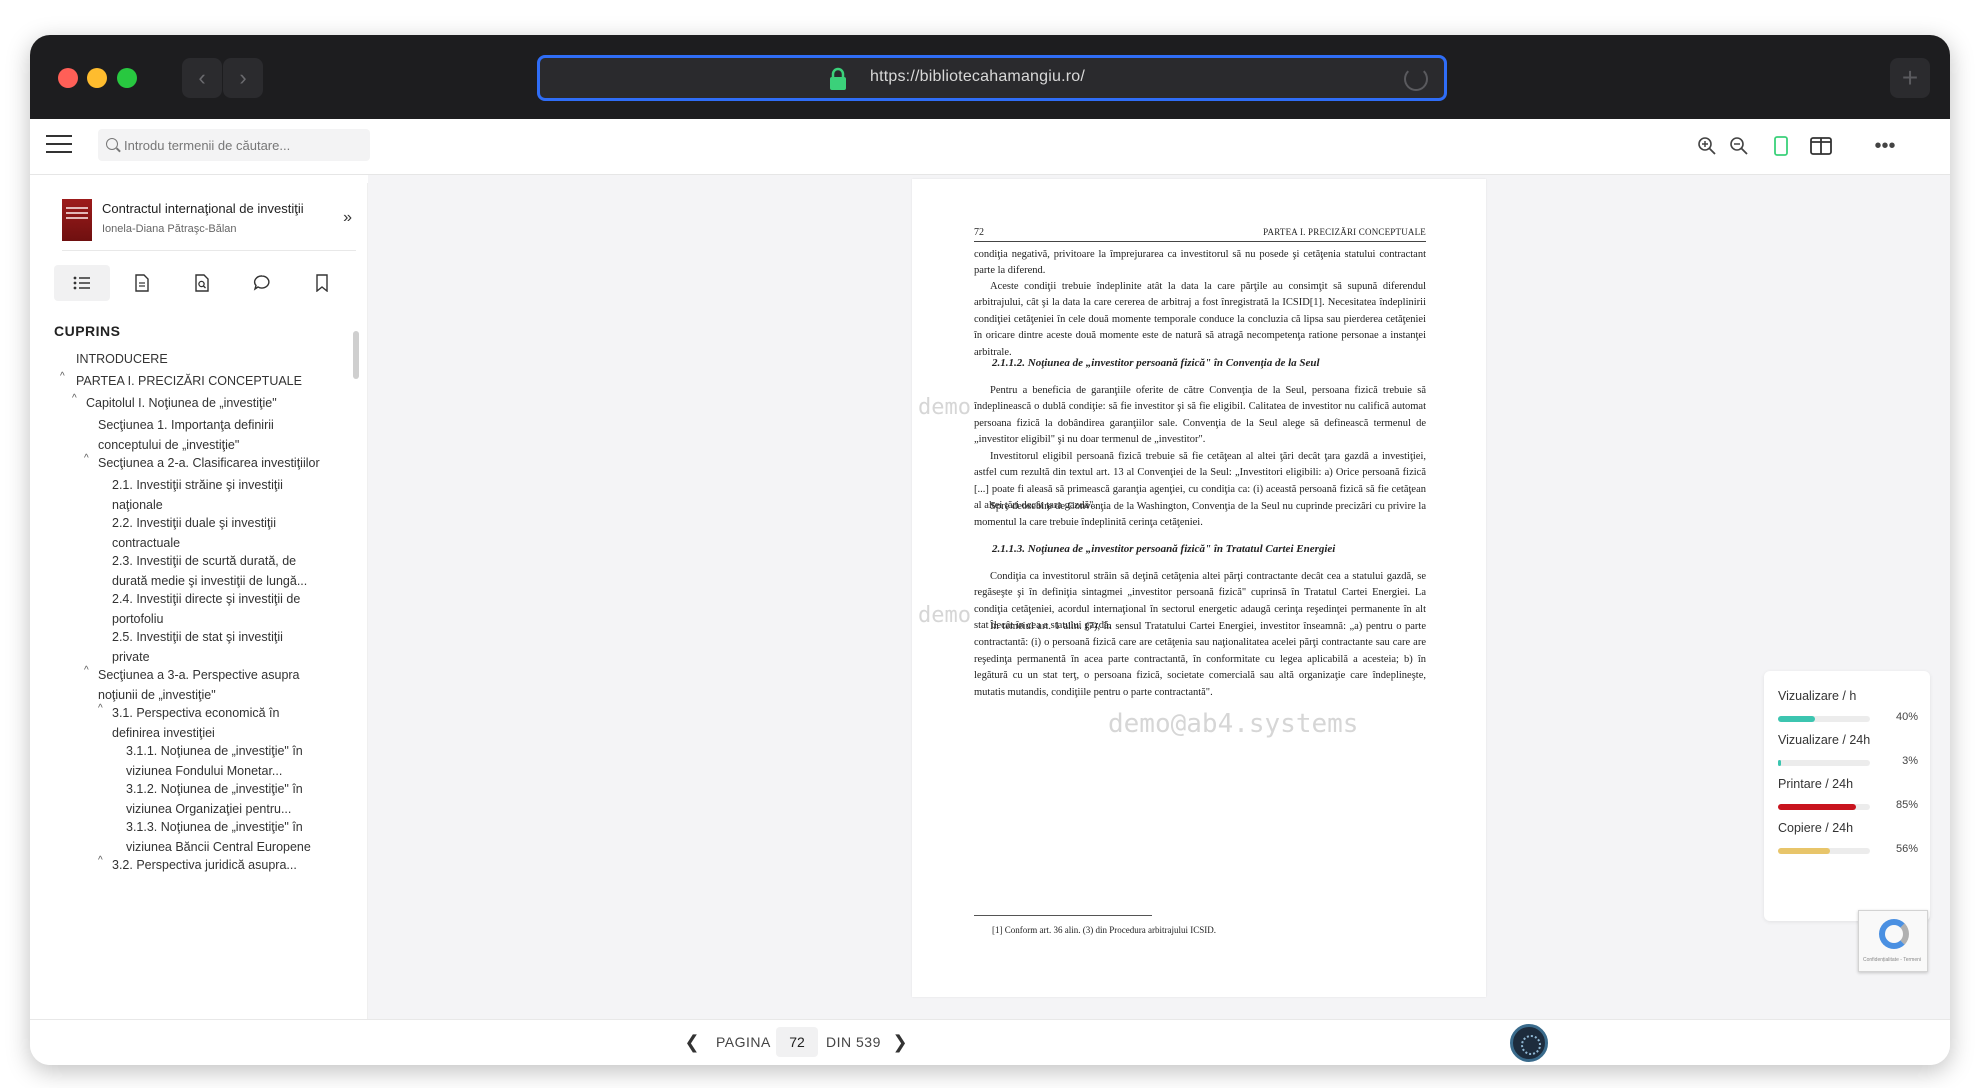  I want to click on bookmark-icon, so click(322, 283).